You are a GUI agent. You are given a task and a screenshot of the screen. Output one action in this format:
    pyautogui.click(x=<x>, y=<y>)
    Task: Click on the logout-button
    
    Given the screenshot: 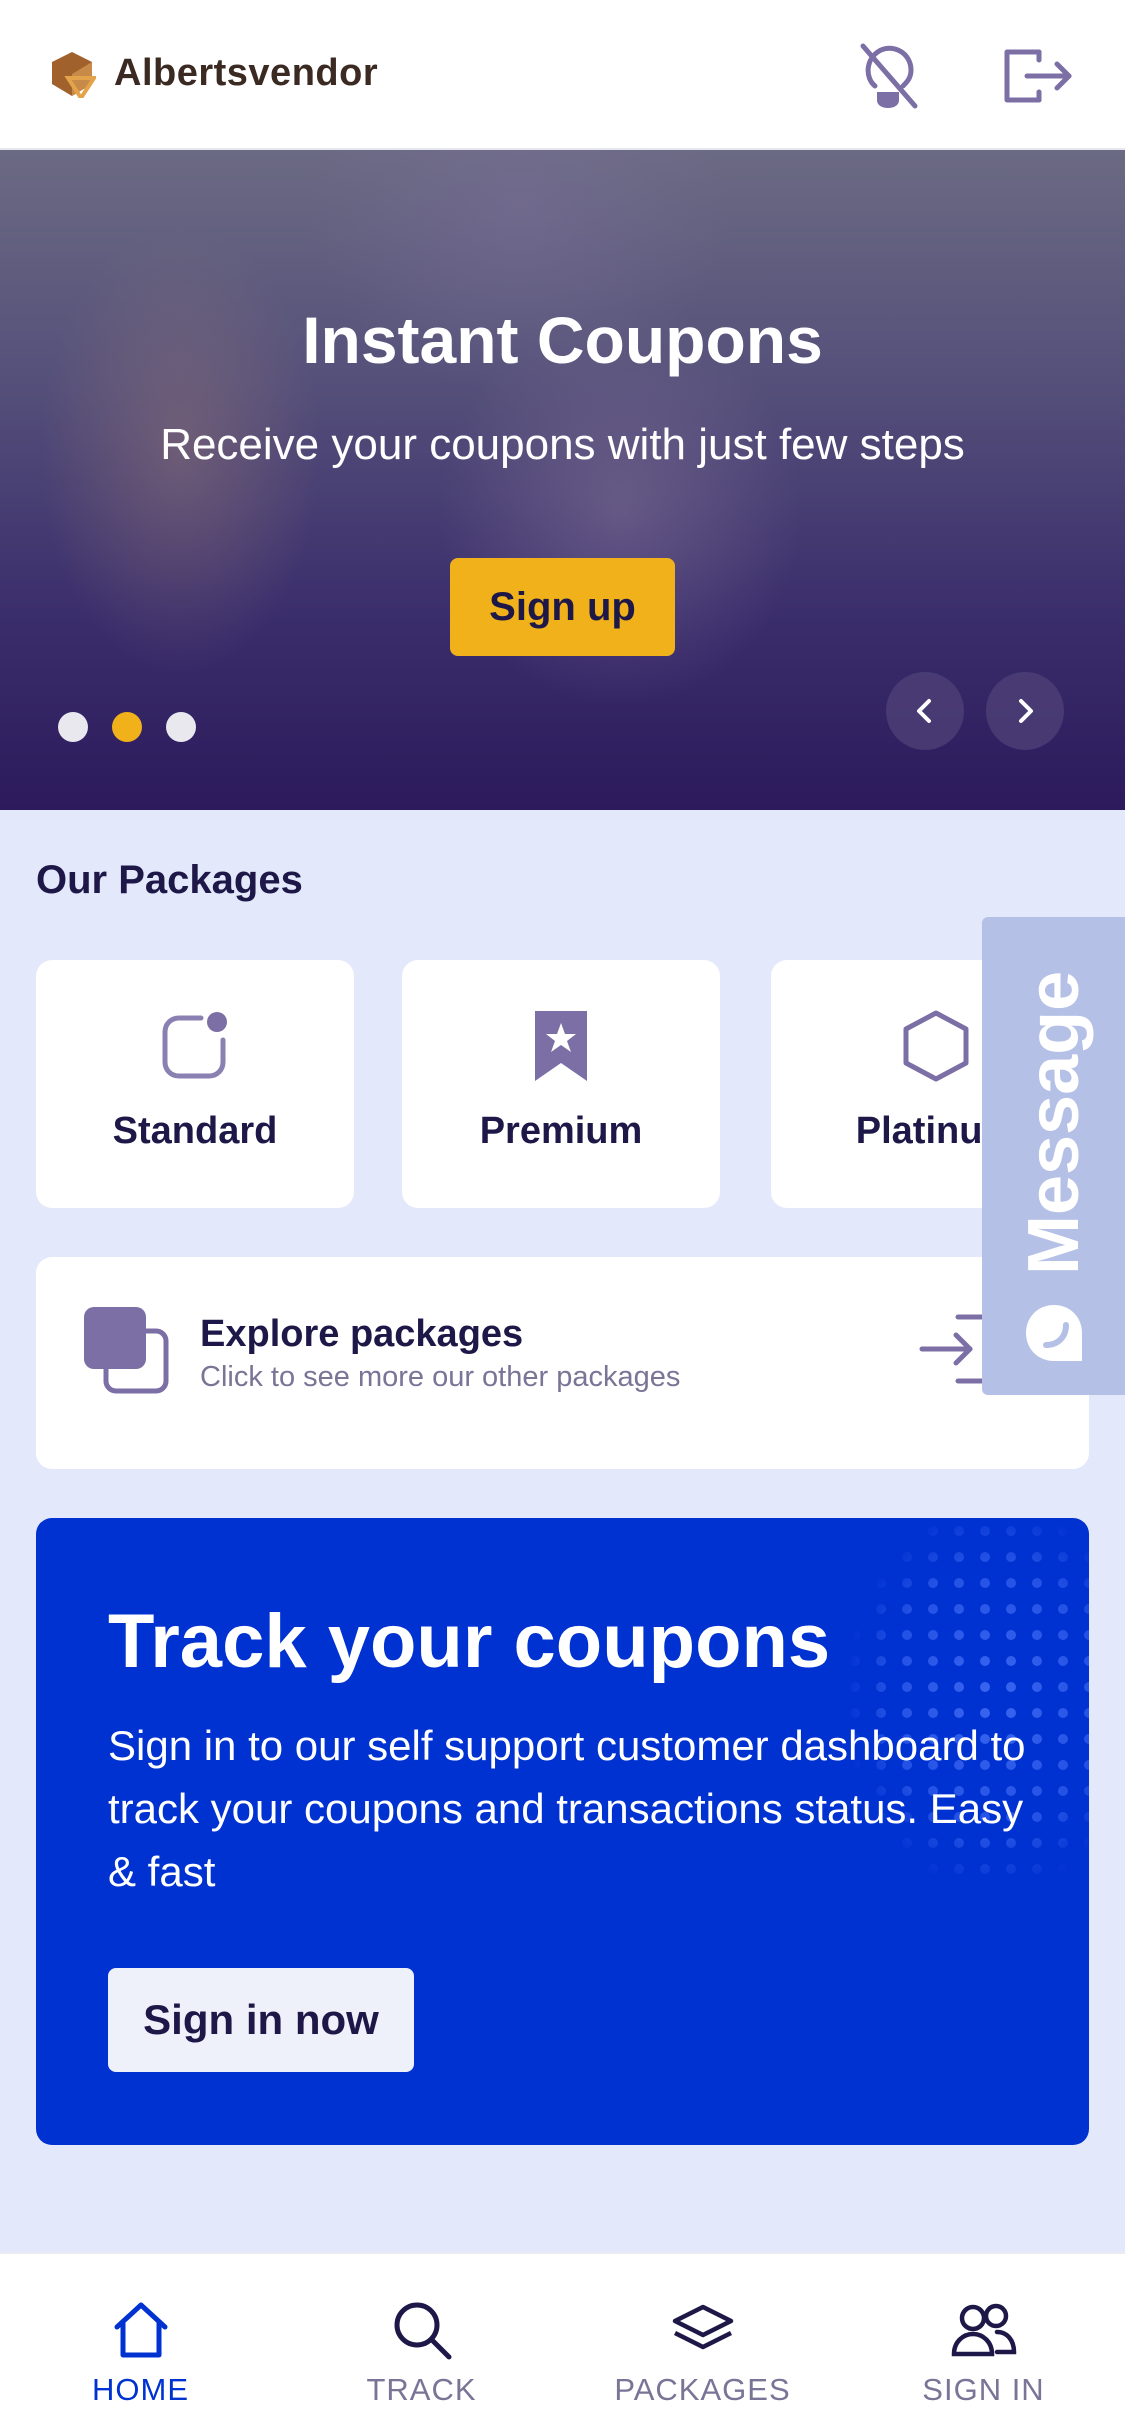 What is the action you would take?
    pyautogui.click(x=1037, y=76)
    